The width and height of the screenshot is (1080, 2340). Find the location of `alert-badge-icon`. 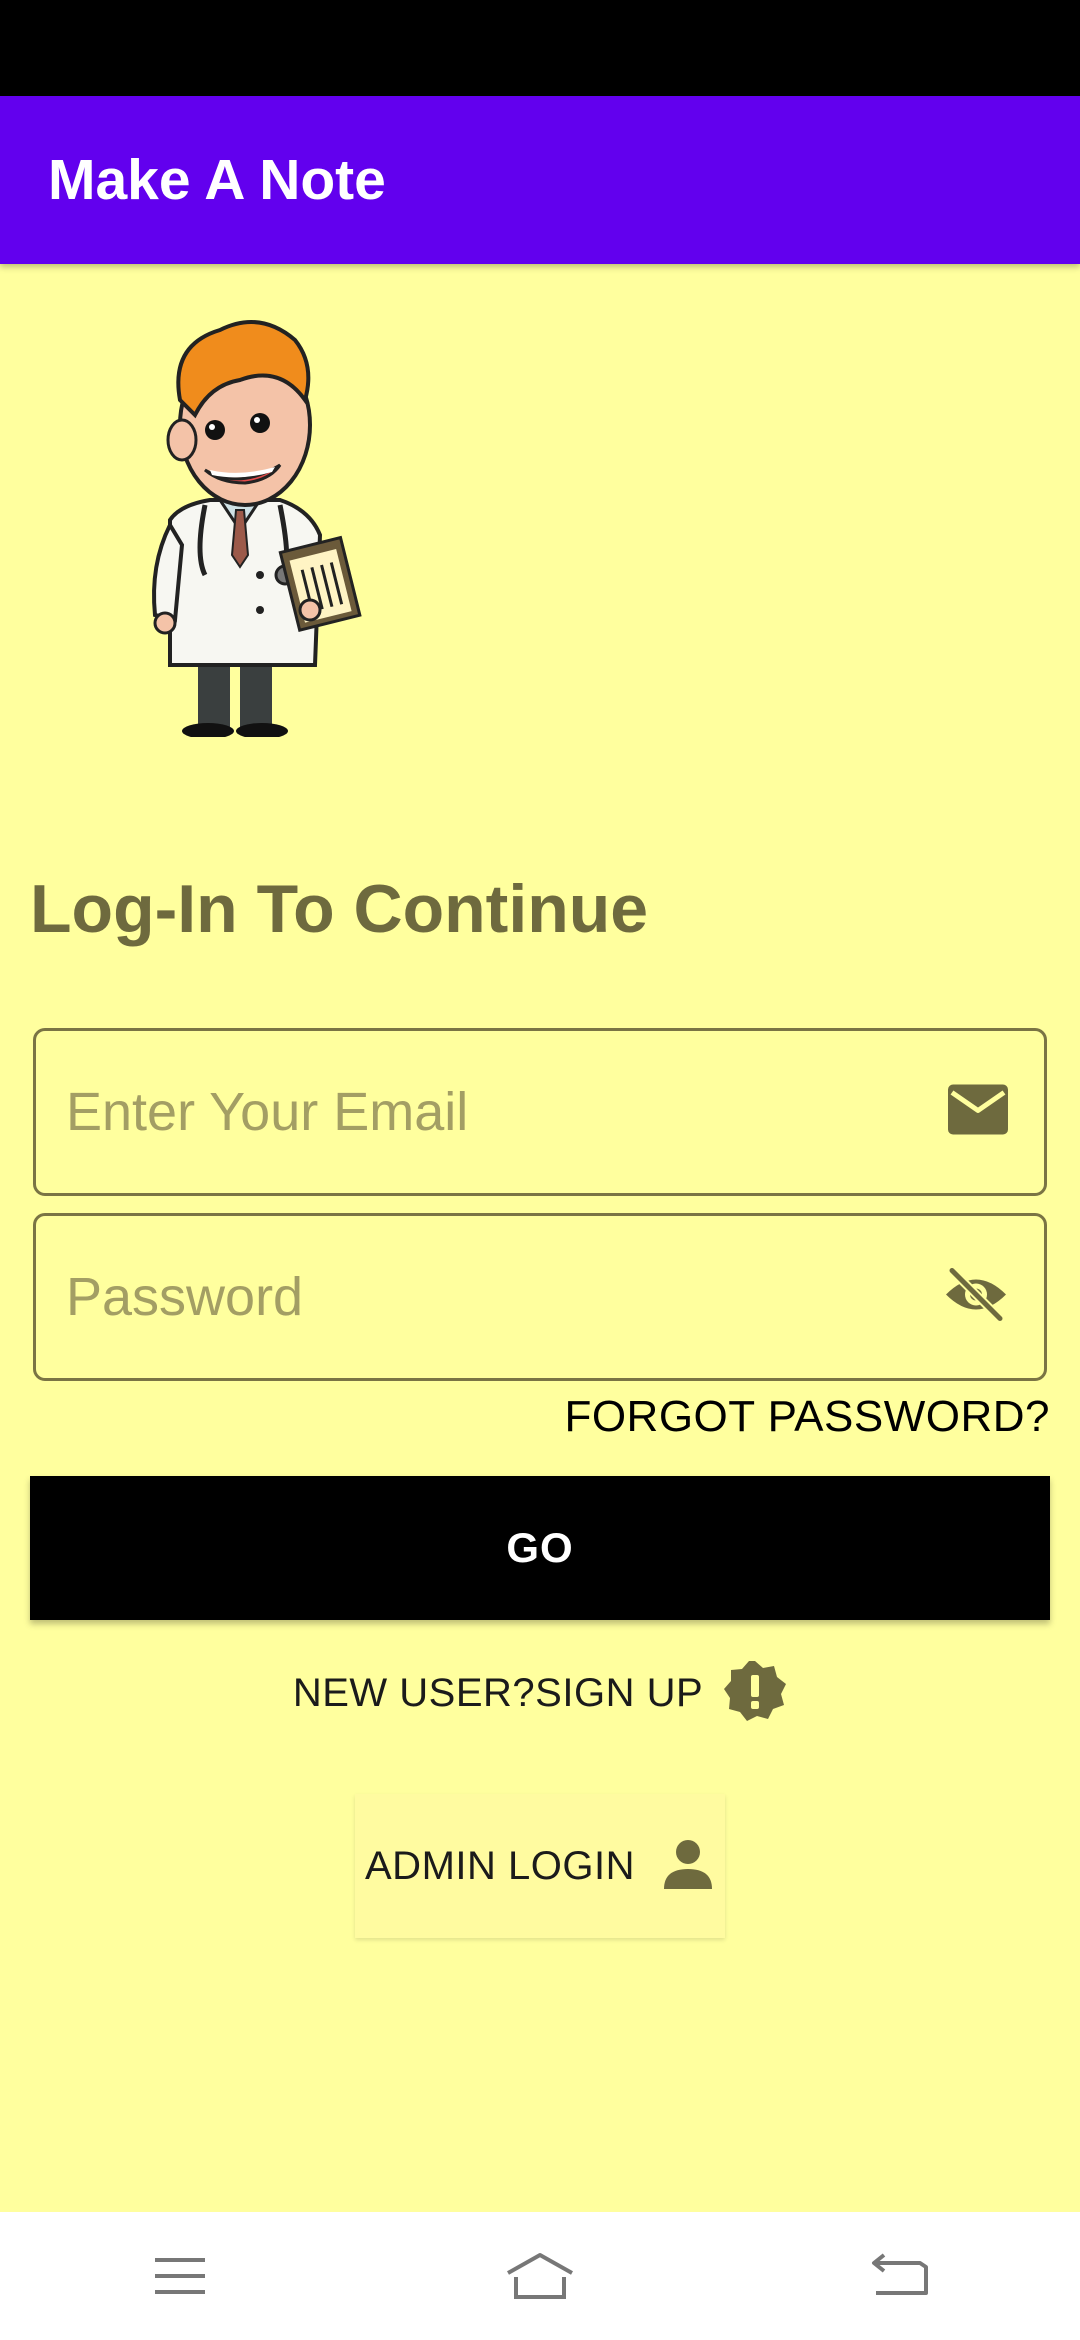

alert-badge-icon is located at coordinates (755, 1693).